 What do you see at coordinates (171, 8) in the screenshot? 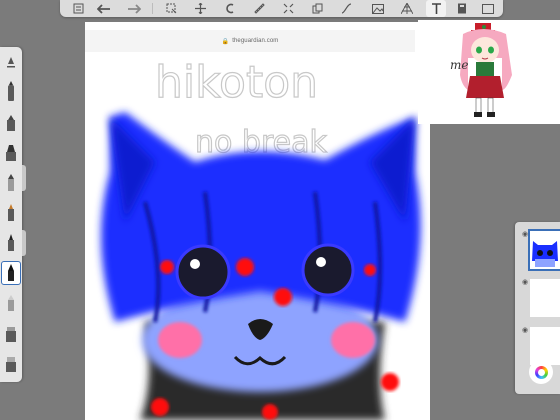
I see `select-icon` at bounding box center [171, 8].